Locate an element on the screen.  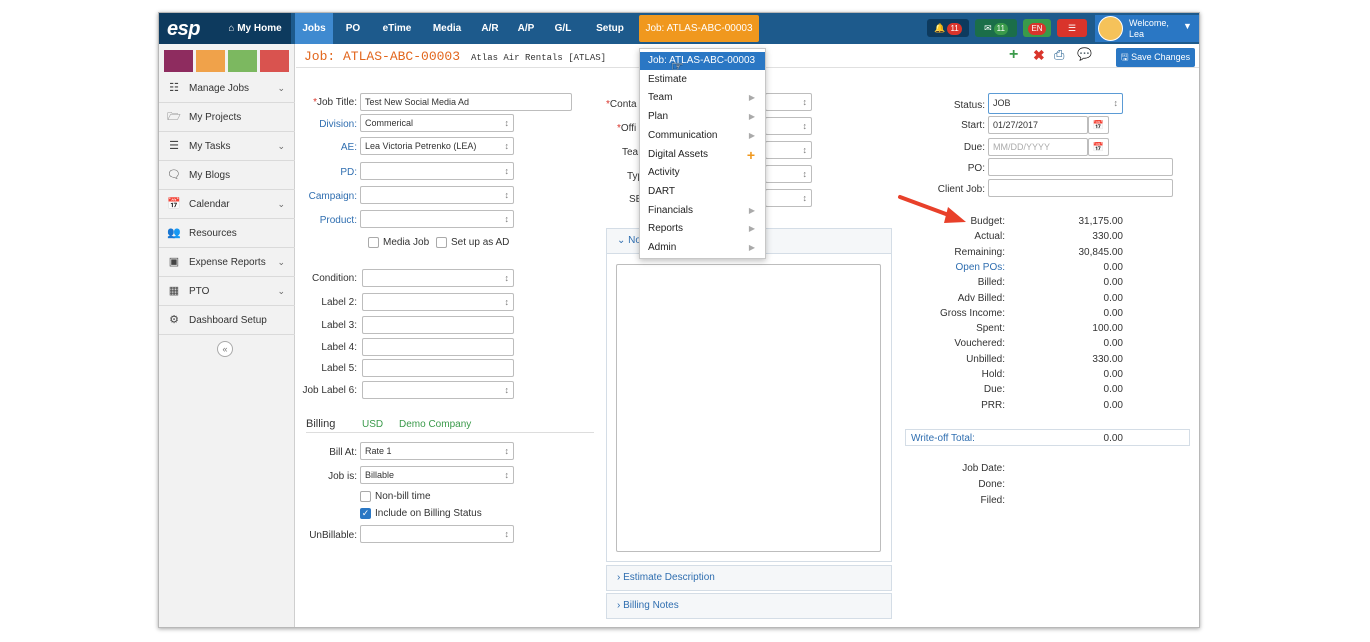
unbillable-select is located at coordinates (437, 534).